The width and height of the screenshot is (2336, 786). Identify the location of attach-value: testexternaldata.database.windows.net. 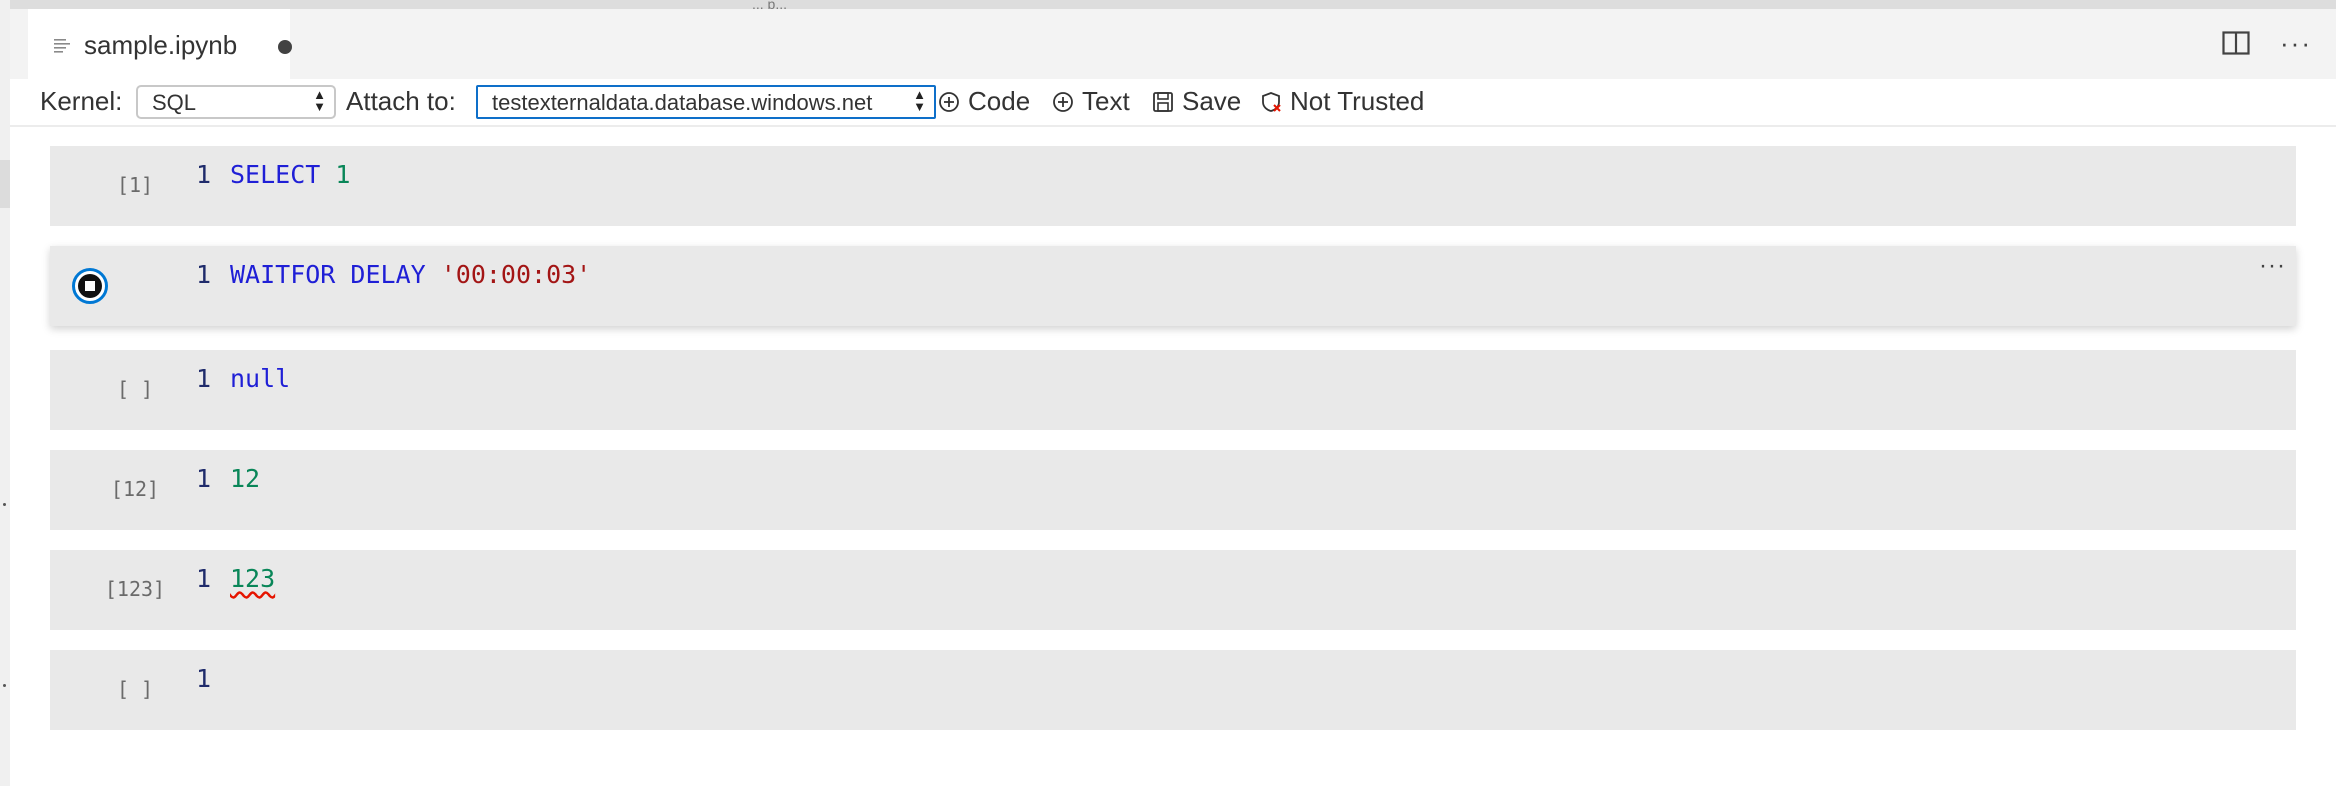
(682, 102).